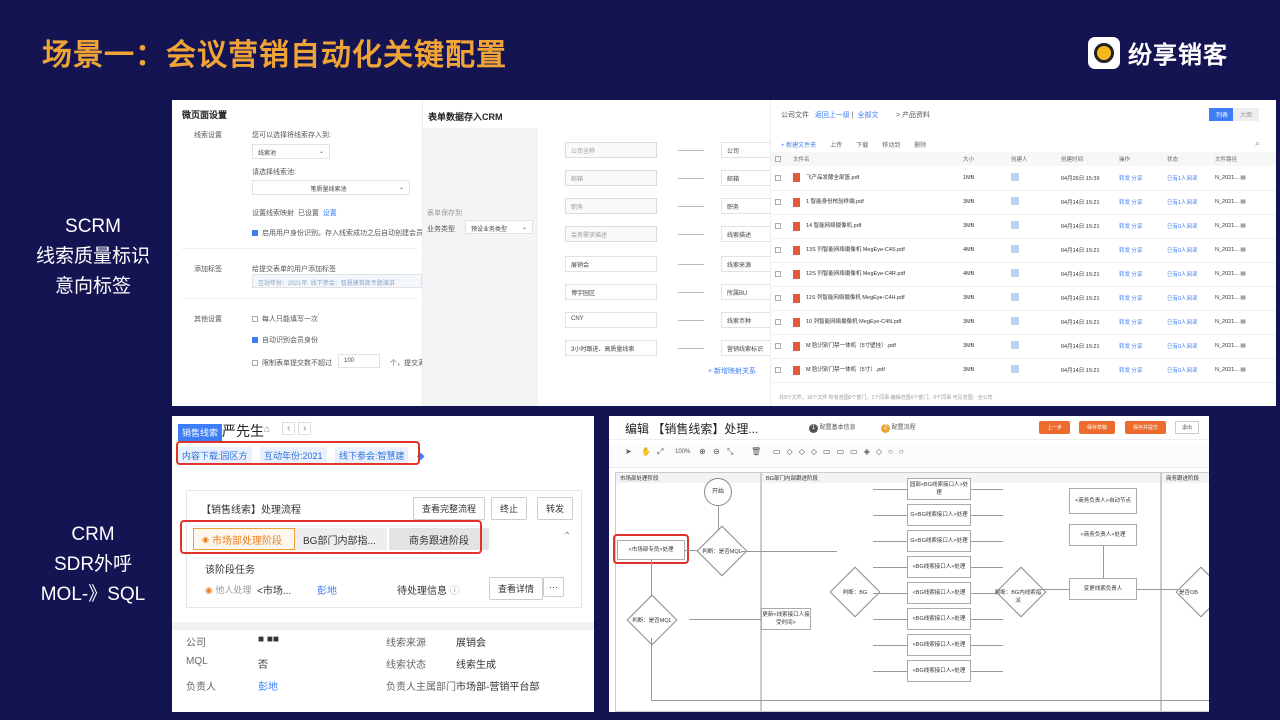  Describe the element at coordinates (1103, 589) in the screenshot. I see `change-owner-node: 变更线索负责人` at that location.